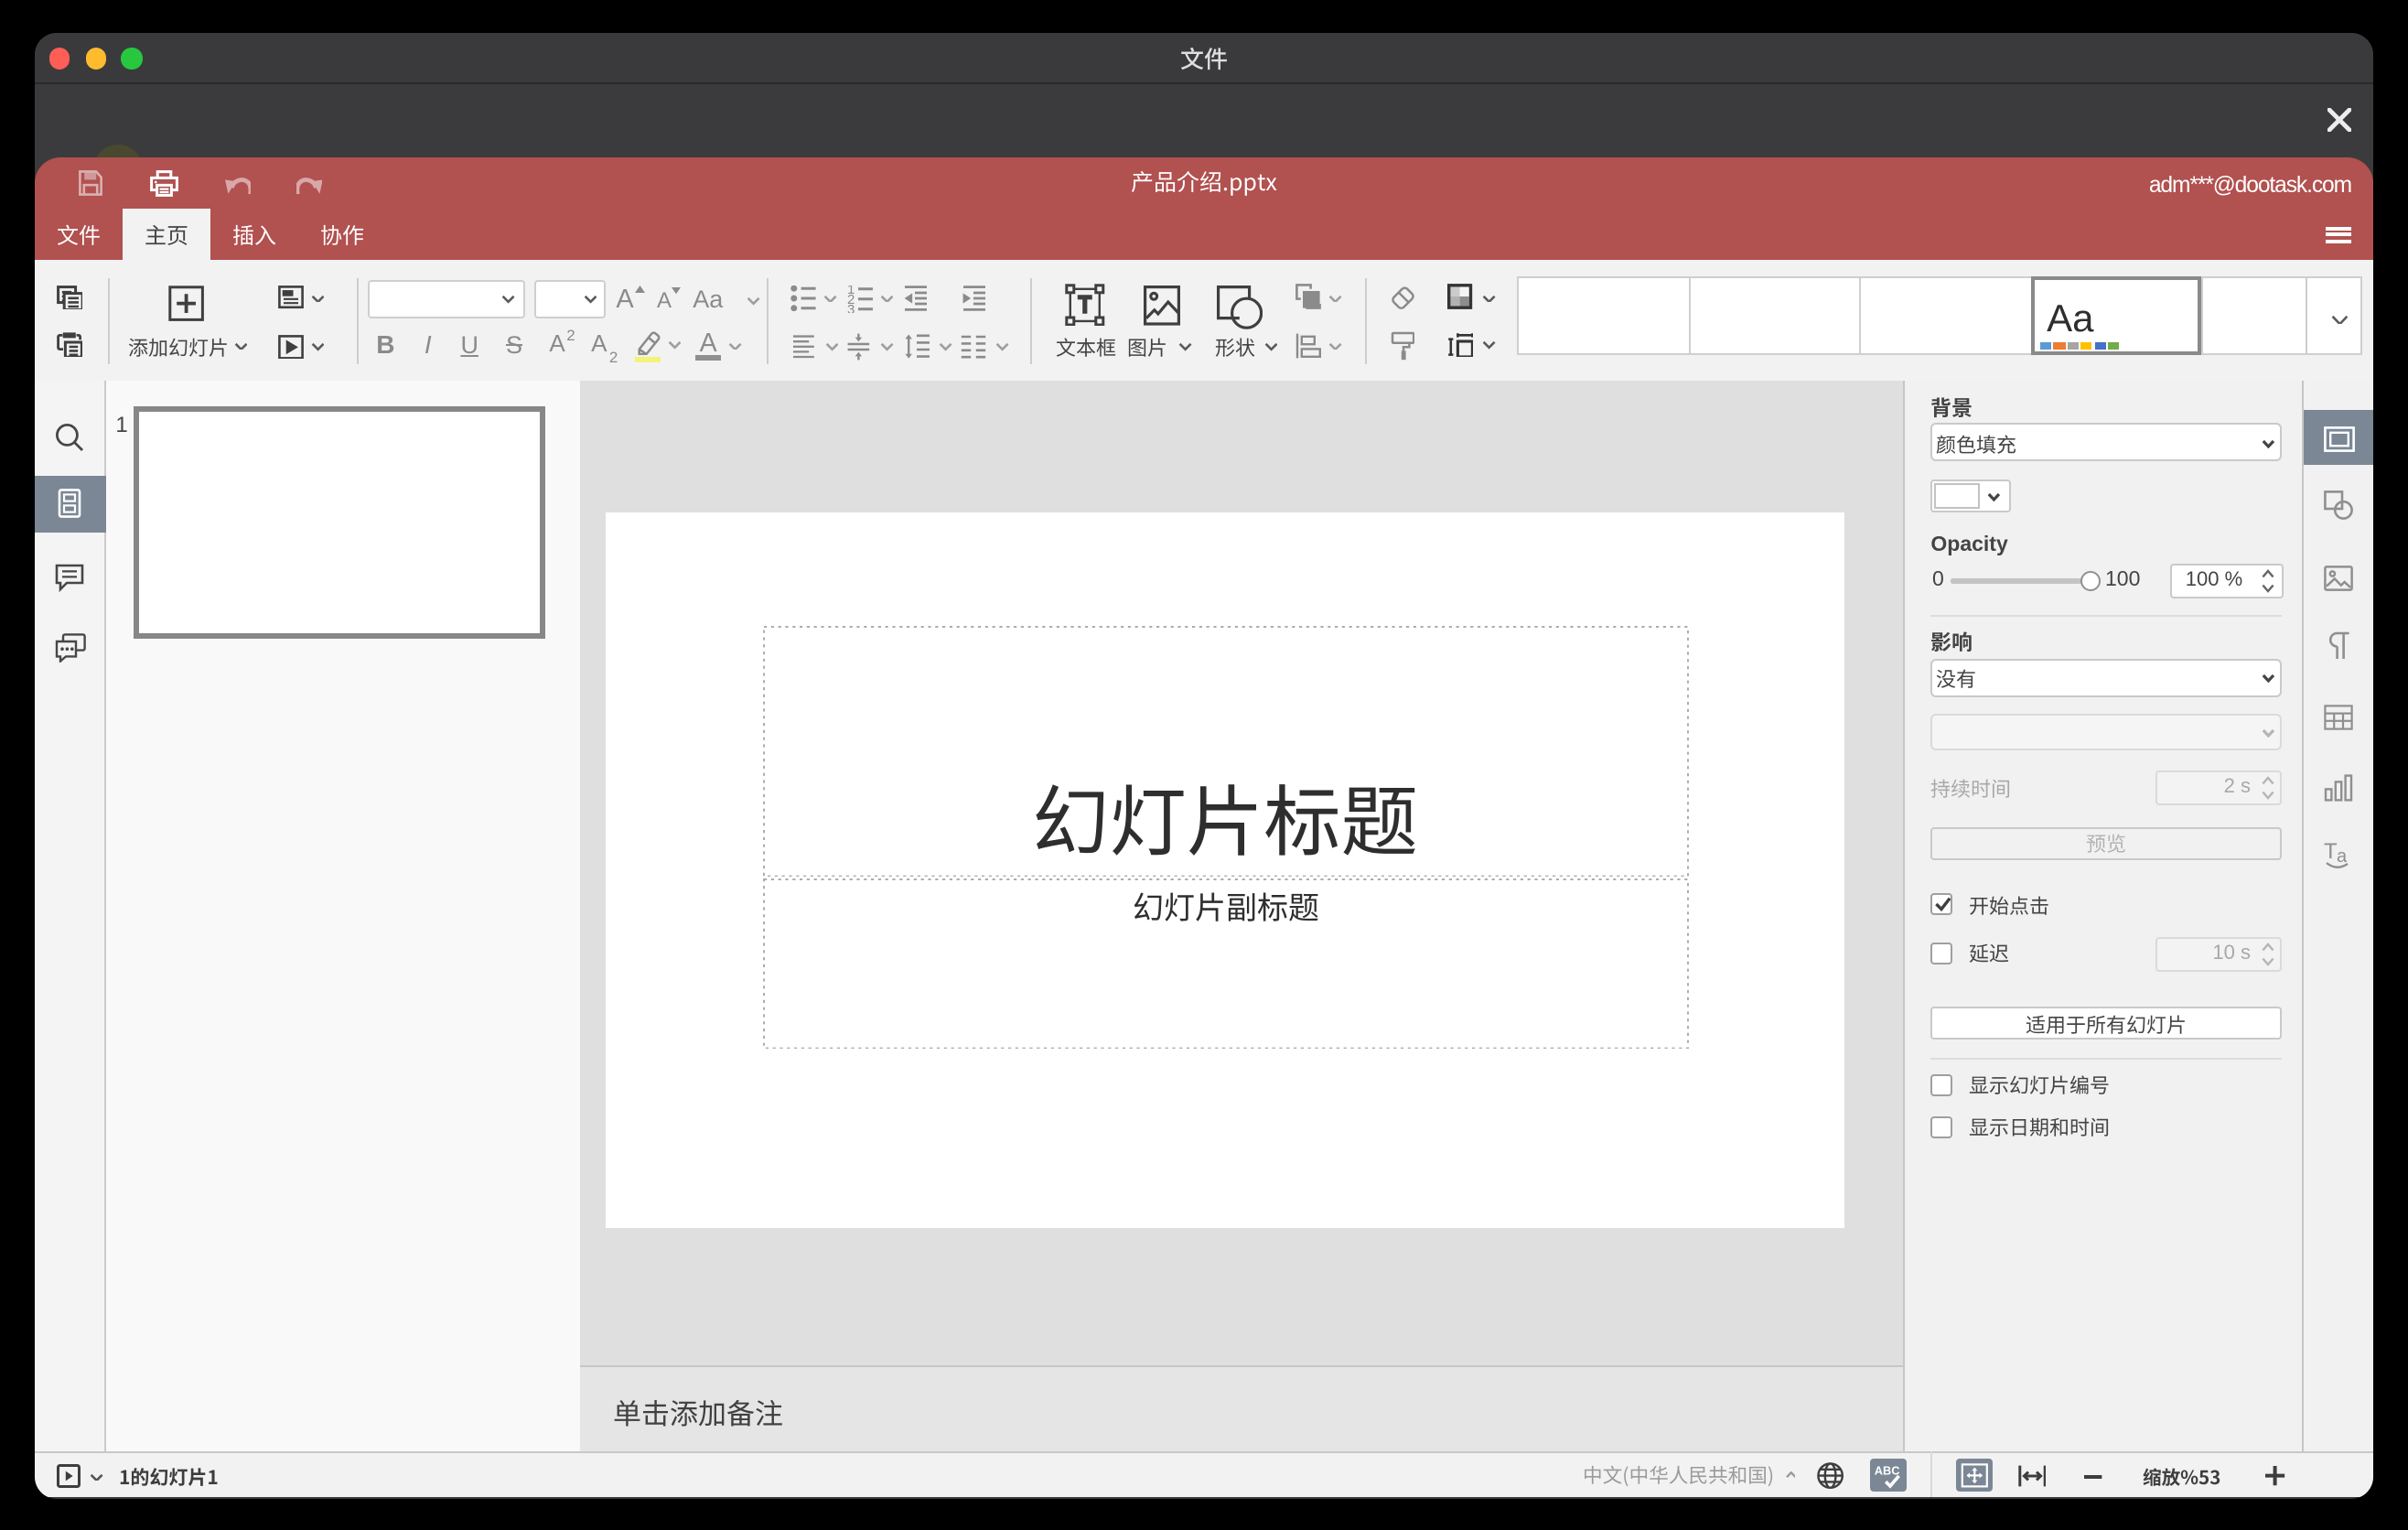 This screenshot has width=2408, height=1530. I want to click on svg-text: a, so click(2341, 856).